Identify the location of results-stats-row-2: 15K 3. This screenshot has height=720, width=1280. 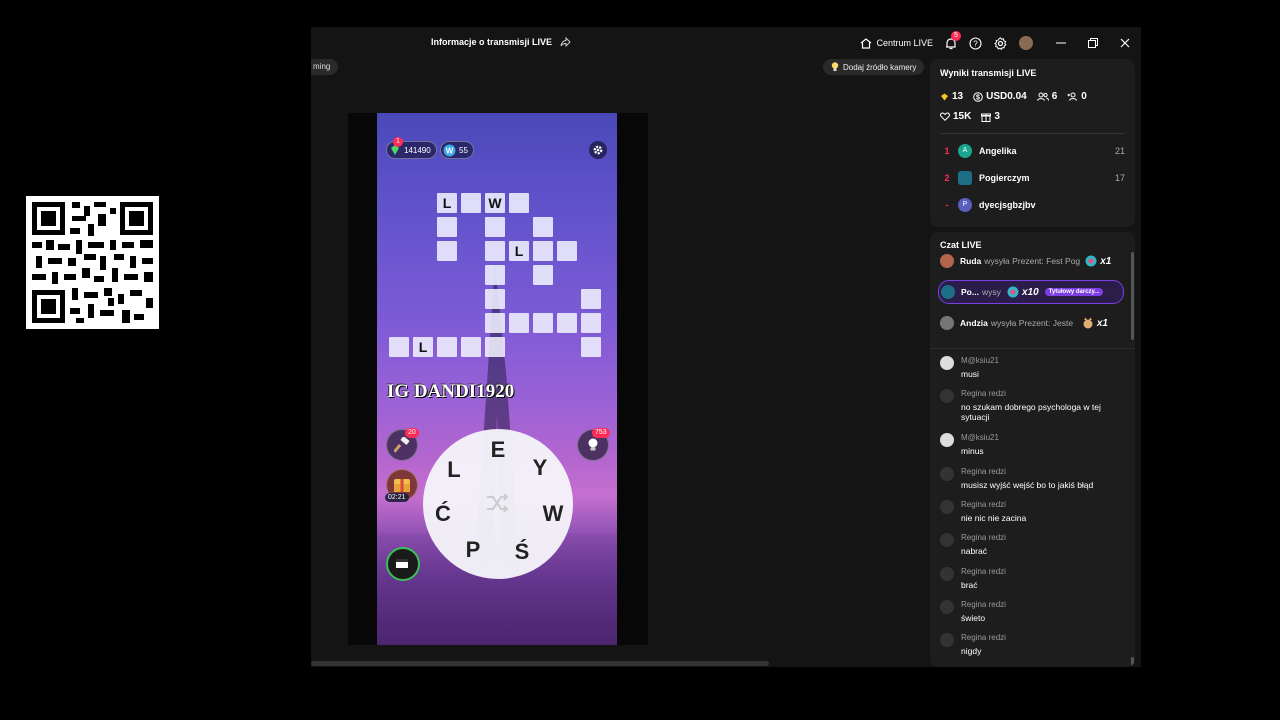
(970, 116).